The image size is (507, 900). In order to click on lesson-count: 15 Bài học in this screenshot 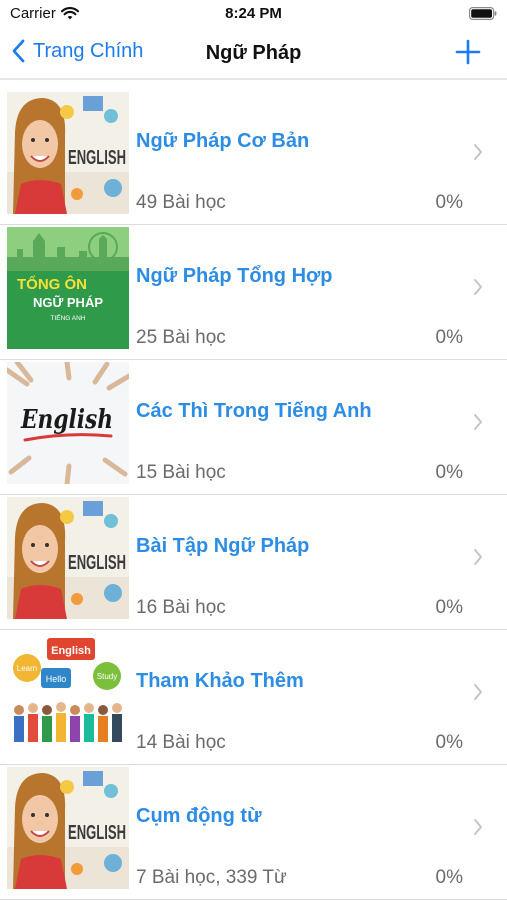, I will do `click(181, 472)`.